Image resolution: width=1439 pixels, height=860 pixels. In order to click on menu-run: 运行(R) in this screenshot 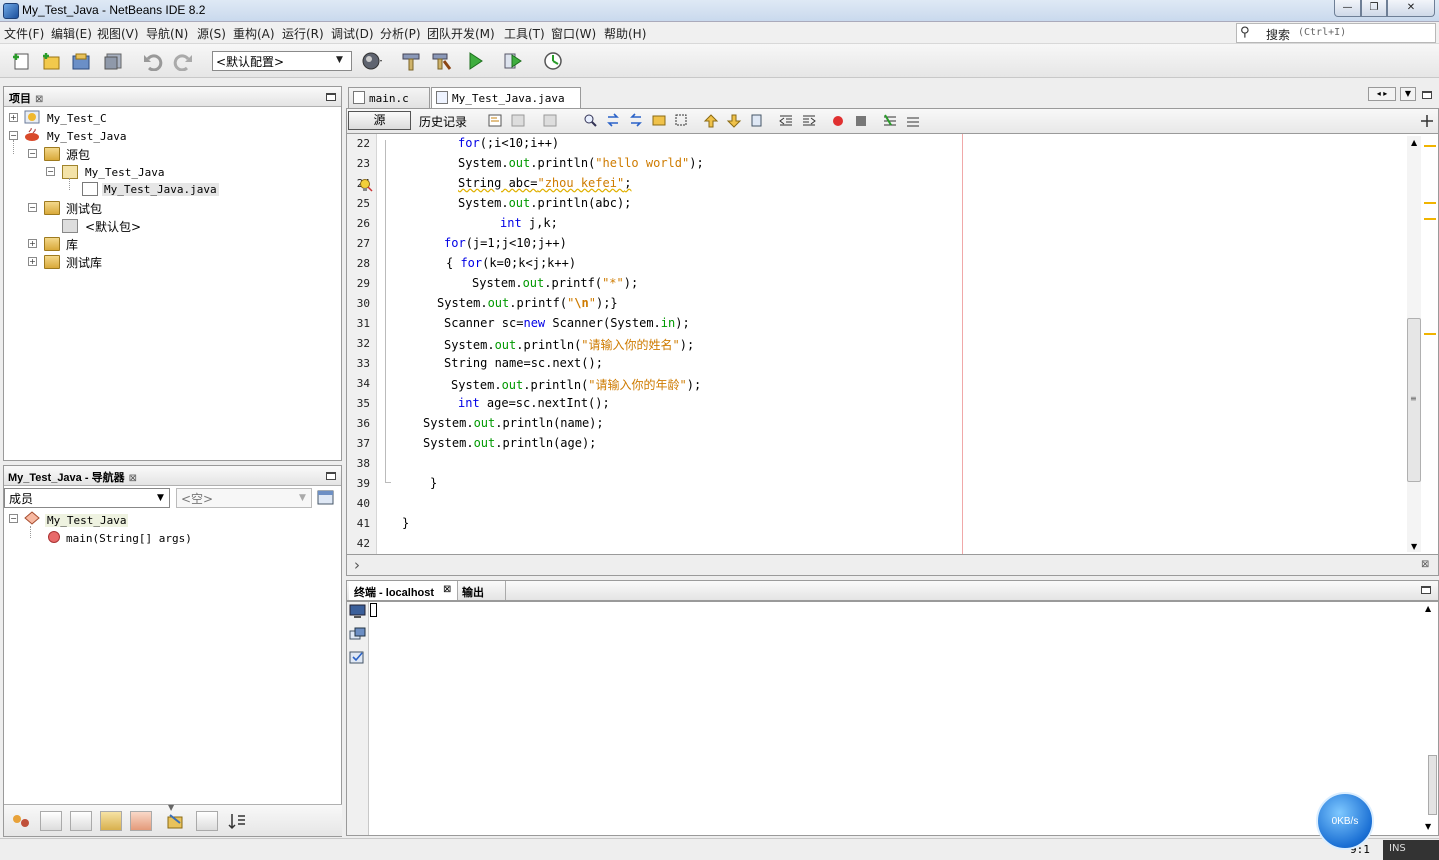, I will do `click(303, 33)`.